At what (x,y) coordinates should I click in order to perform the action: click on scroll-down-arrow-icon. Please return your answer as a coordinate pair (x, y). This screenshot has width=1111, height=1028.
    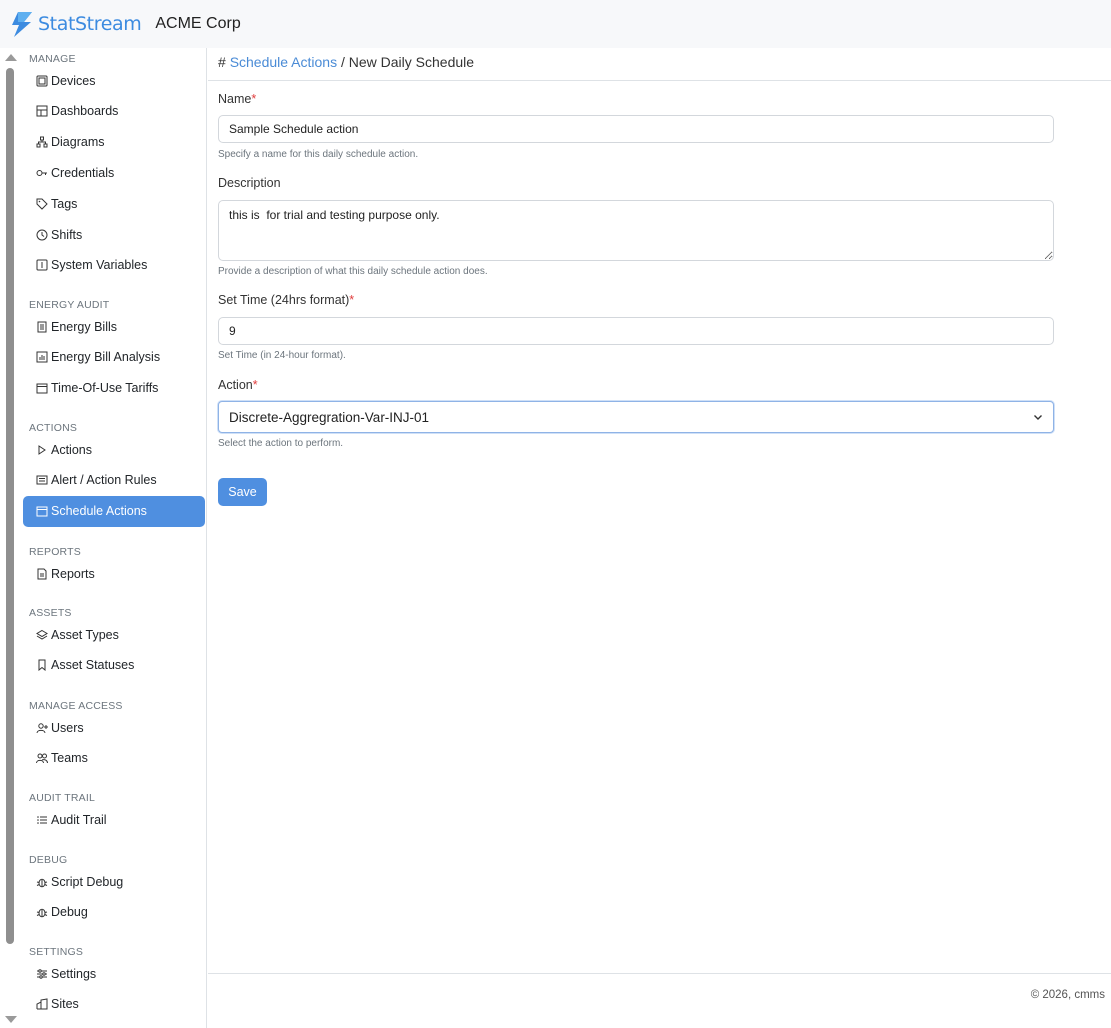
    Looking at the image, I should click on (11, 1019).